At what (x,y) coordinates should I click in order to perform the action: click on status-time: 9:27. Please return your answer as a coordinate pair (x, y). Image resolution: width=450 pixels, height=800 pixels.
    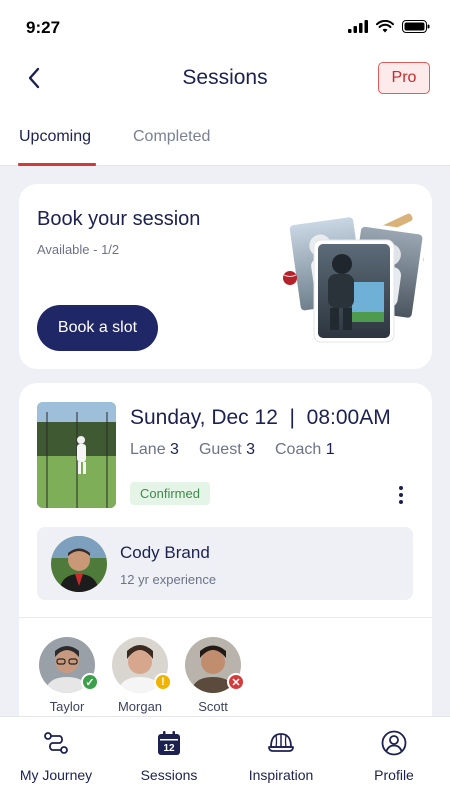
    Looking at the image, I should click on (43, 27).